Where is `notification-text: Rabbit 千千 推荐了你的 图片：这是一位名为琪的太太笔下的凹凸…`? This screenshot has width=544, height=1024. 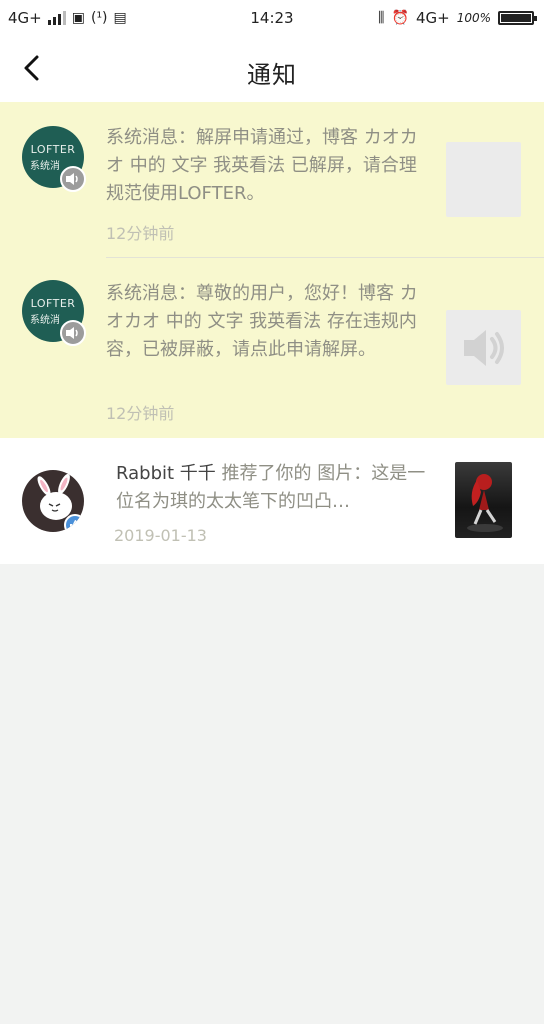
notification-text: Rabbit 千千 推荐了你的 图片：这是一位名为琪的太太笔下的凹凸… is located at coordinates (272, 488).